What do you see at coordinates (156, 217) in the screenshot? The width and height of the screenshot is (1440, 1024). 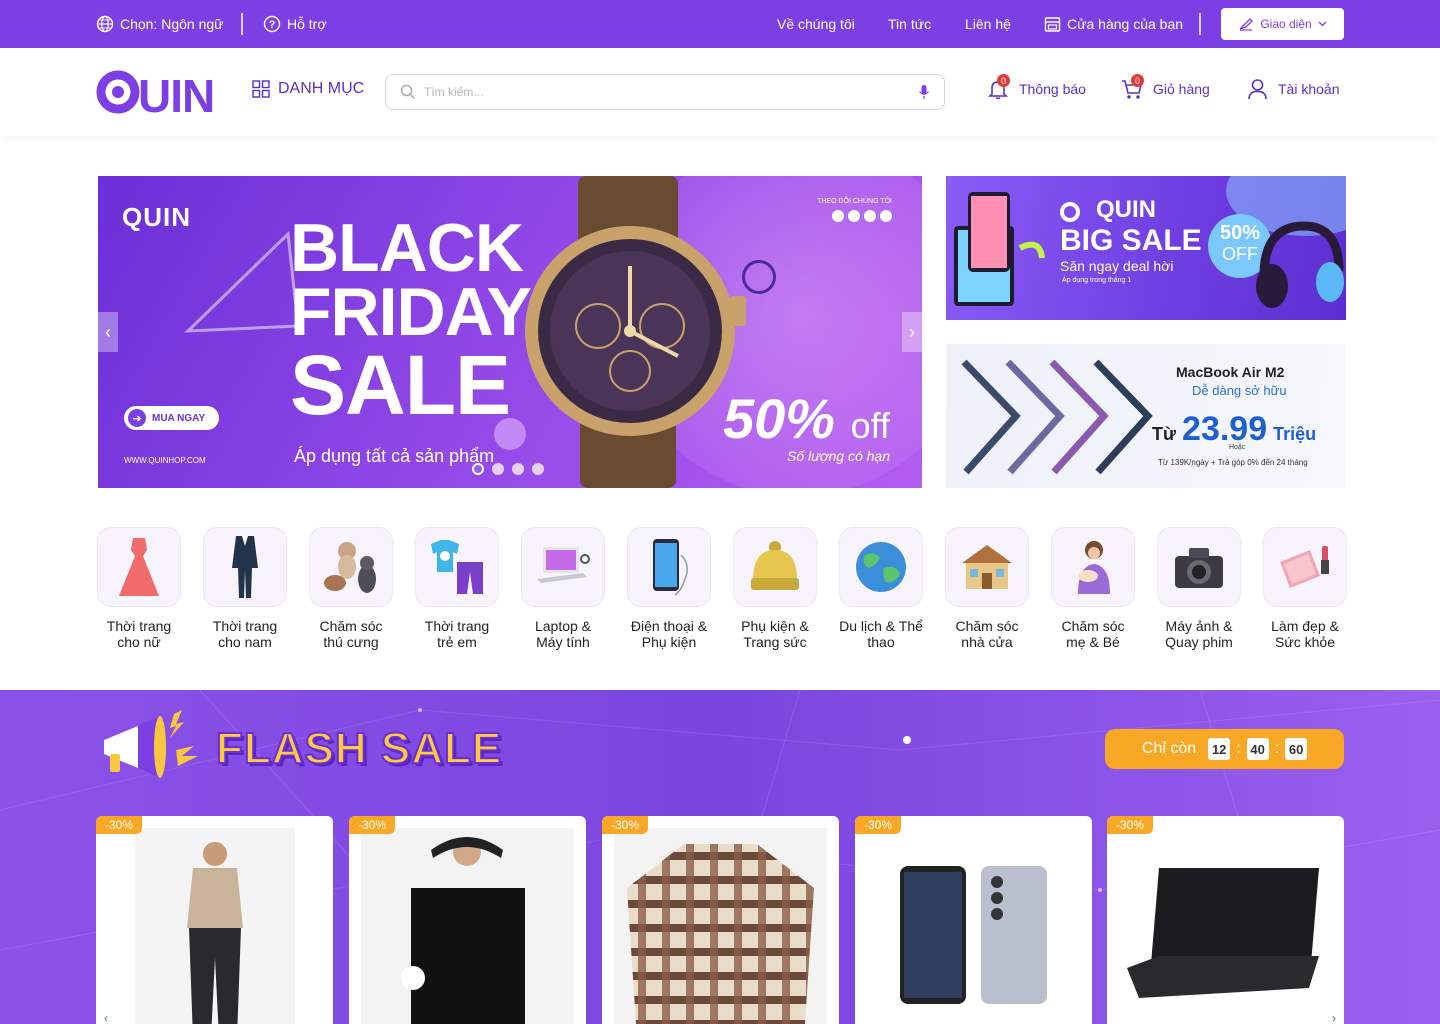 I see `hero-logo: QUIN` at bounding box center [156, 217].